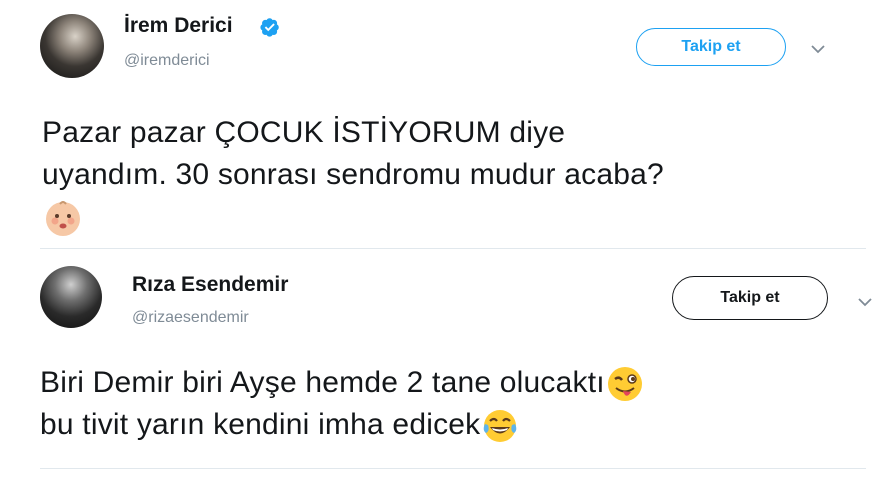 The width and height of the screenshot is (880, 487). Describe the element at coordinates (624, 384) in the screenshot. I see `winking-tongue-face-icon` at that location.